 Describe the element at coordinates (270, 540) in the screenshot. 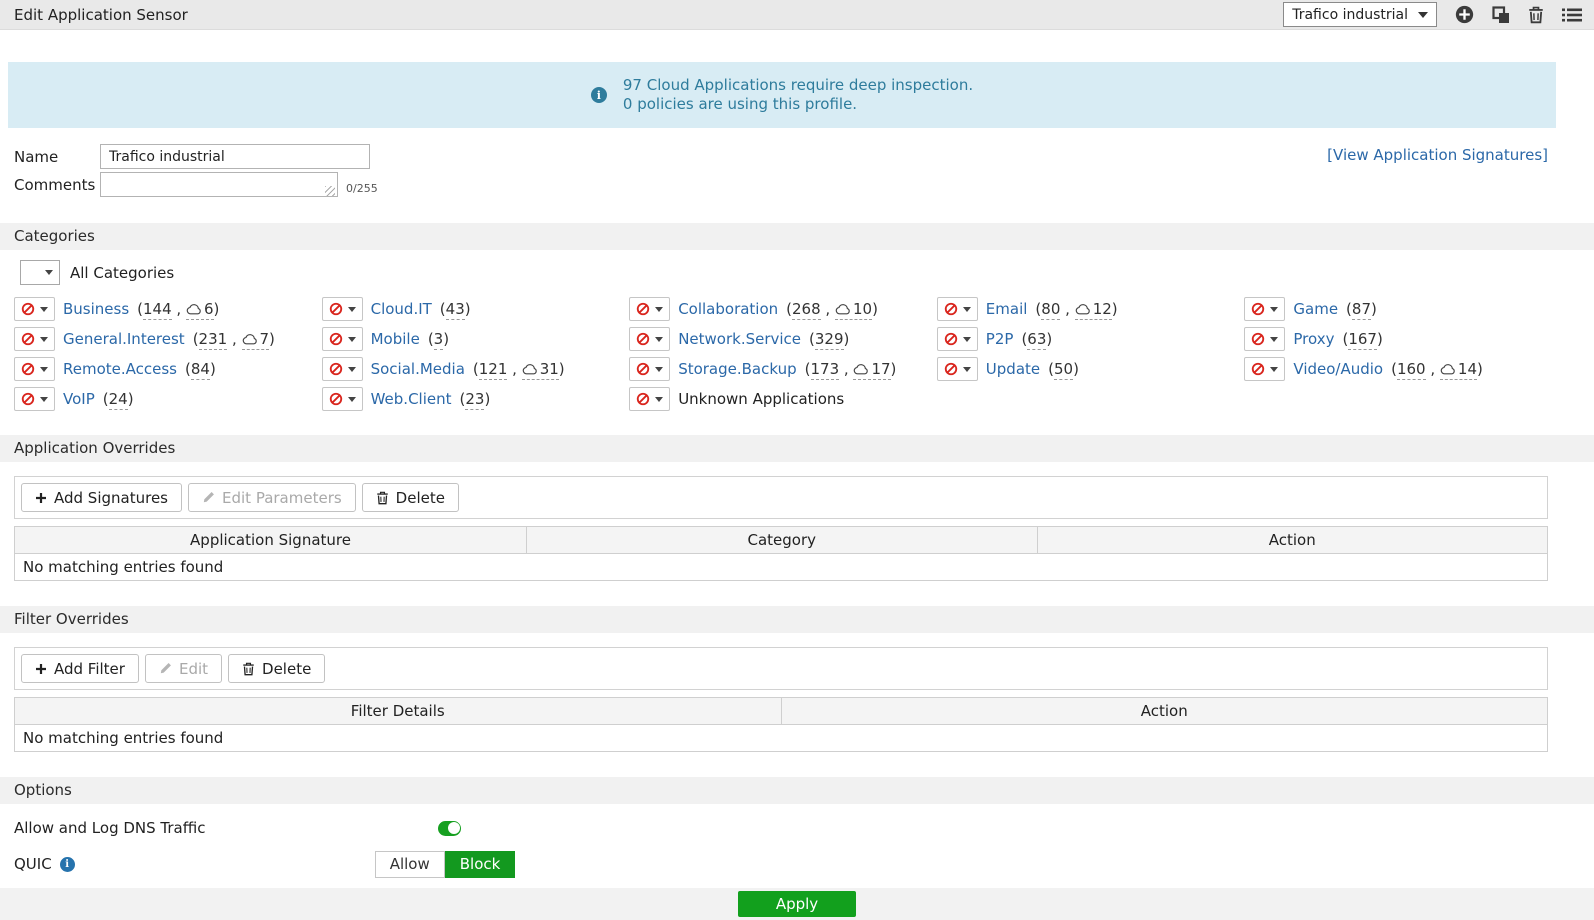

I see `column-header: Application Signature` at that location.